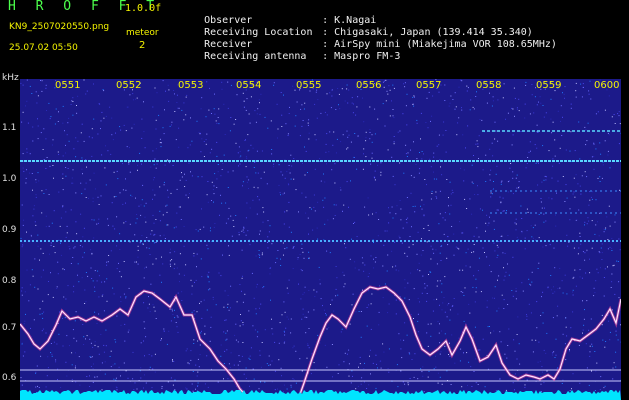 The width and height of the screenshot is (629, 400). I want to click on y-tick-label: 0.8, so click(9, 281).